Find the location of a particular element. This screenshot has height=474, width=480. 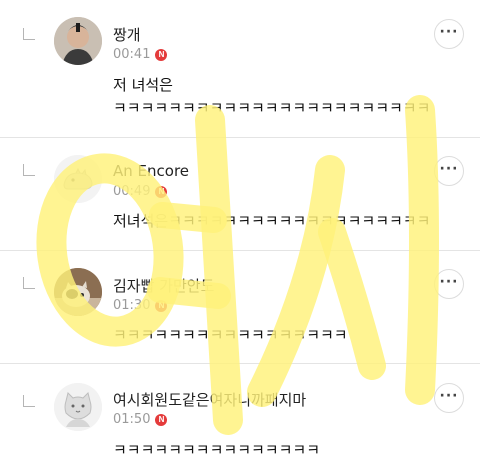

comment-text: 저녀석은ㅋㅋㅋㅋㅋㅋㅋㅋㅋㅋㅋㅋㅋㅋㅋㅋㅋㅋㅋ is located at coordinates (272, 221).